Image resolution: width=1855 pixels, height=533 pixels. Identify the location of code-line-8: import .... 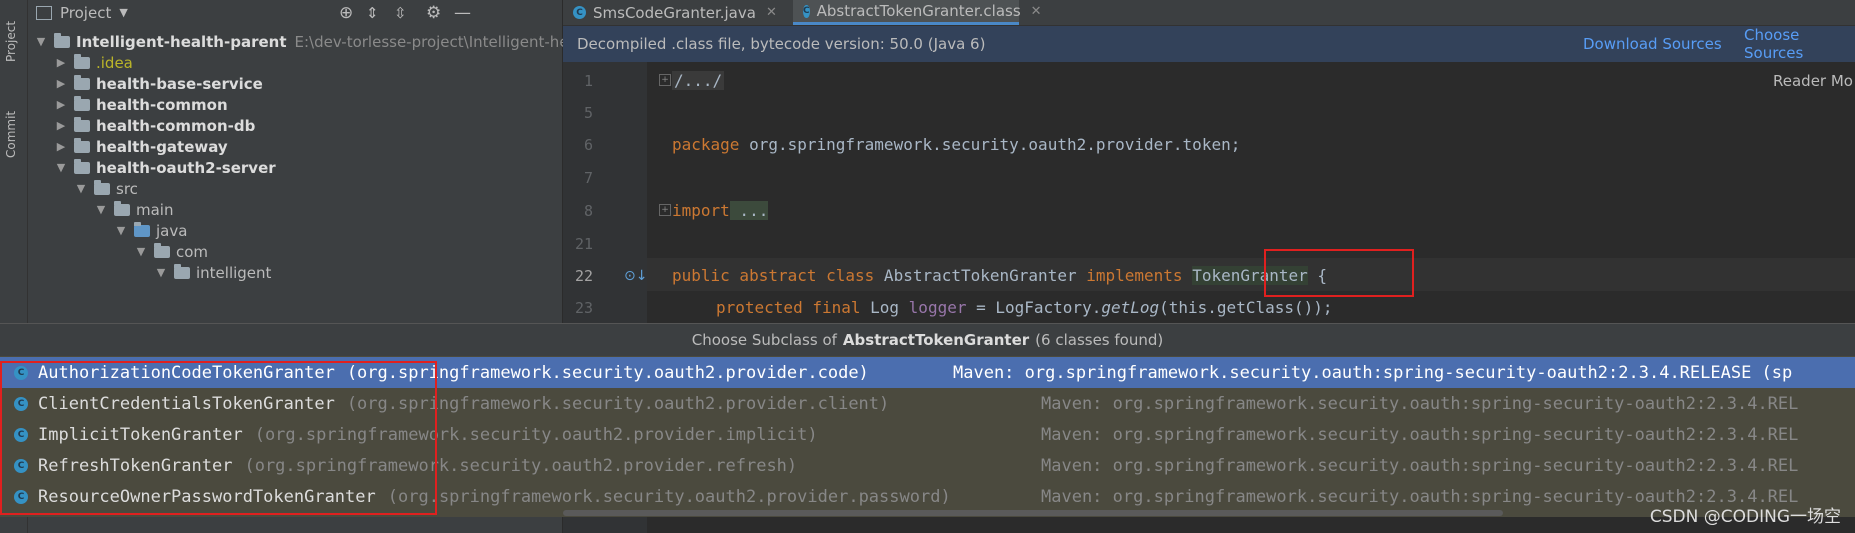
(720, 210).